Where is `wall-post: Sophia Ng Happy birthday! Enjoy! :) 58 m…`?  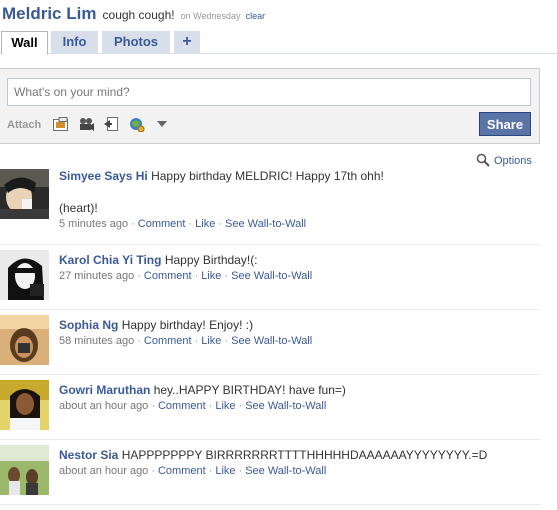 wall-post: Sophia Ng Happy birthday! Enjoy! :) 58 m… is located at coordinates (270, 342).